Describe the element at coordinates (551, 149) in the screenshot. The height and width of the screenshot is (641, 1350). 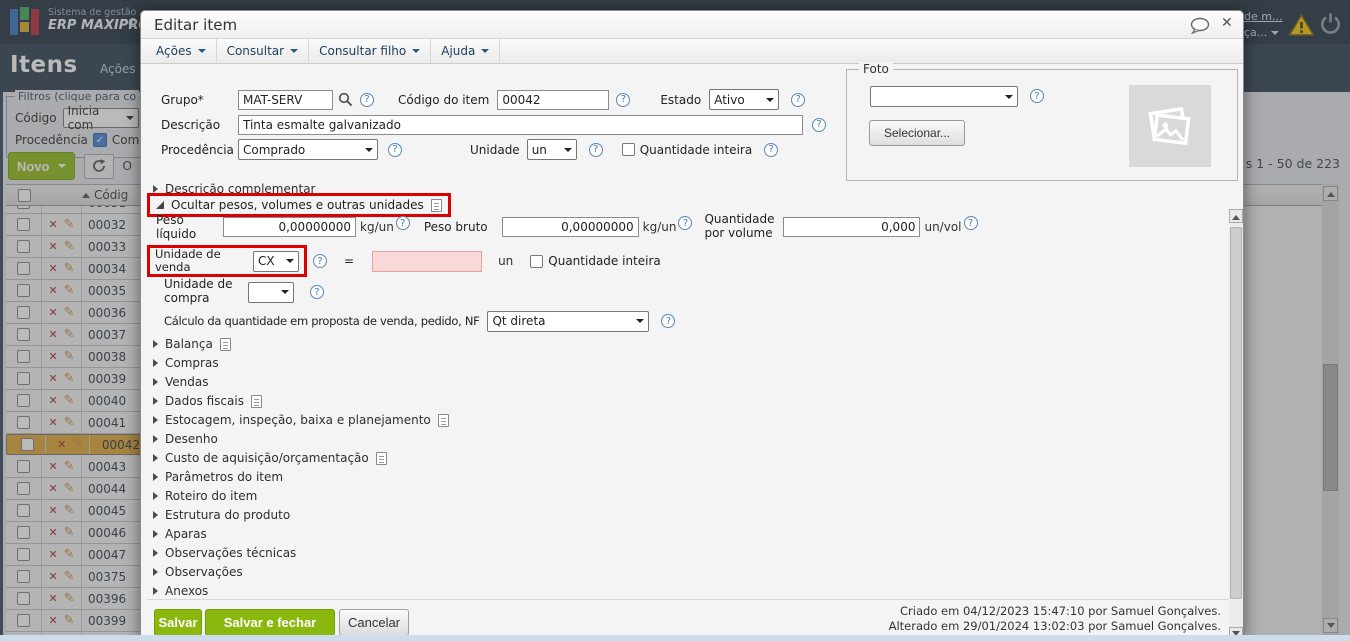
I see `unidade-select: un` at that location.